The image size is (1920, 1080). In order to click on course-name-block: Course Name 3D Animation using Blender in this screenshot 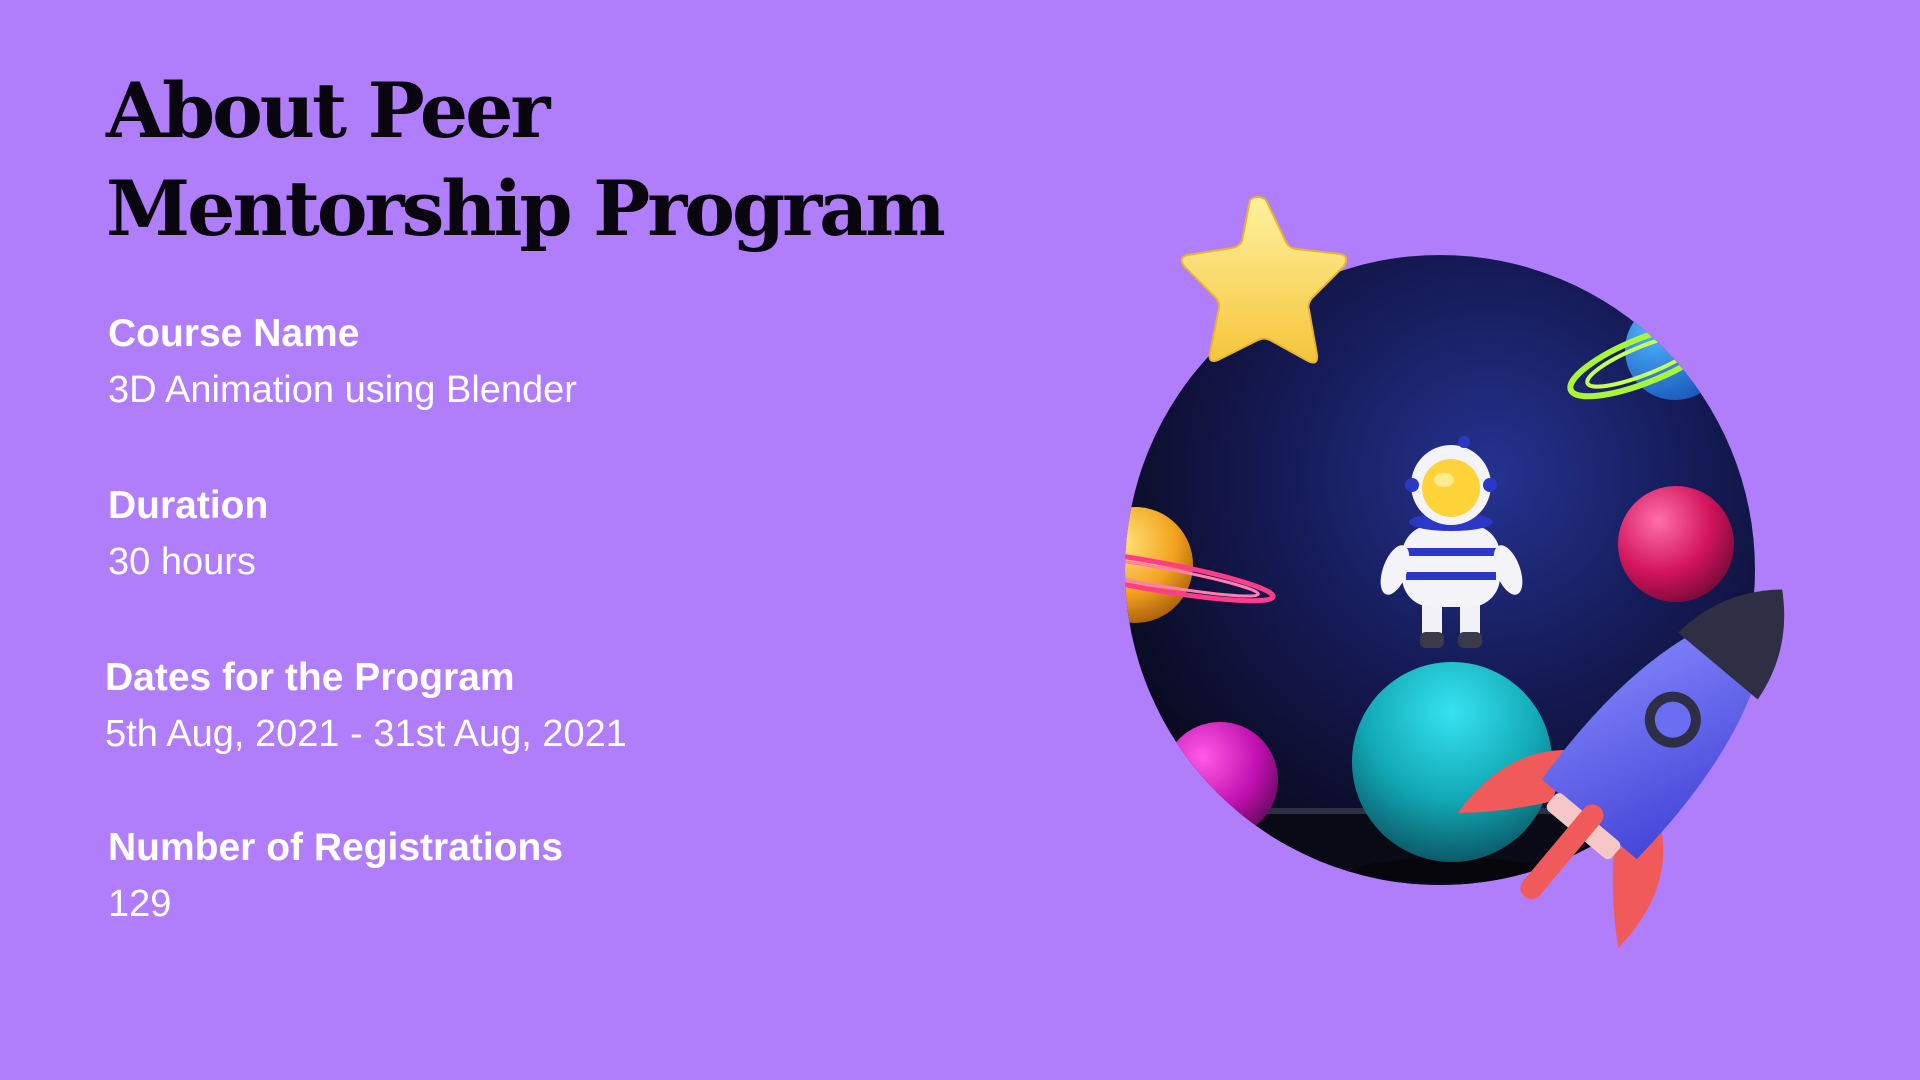, I will do `click(342, 362)`.